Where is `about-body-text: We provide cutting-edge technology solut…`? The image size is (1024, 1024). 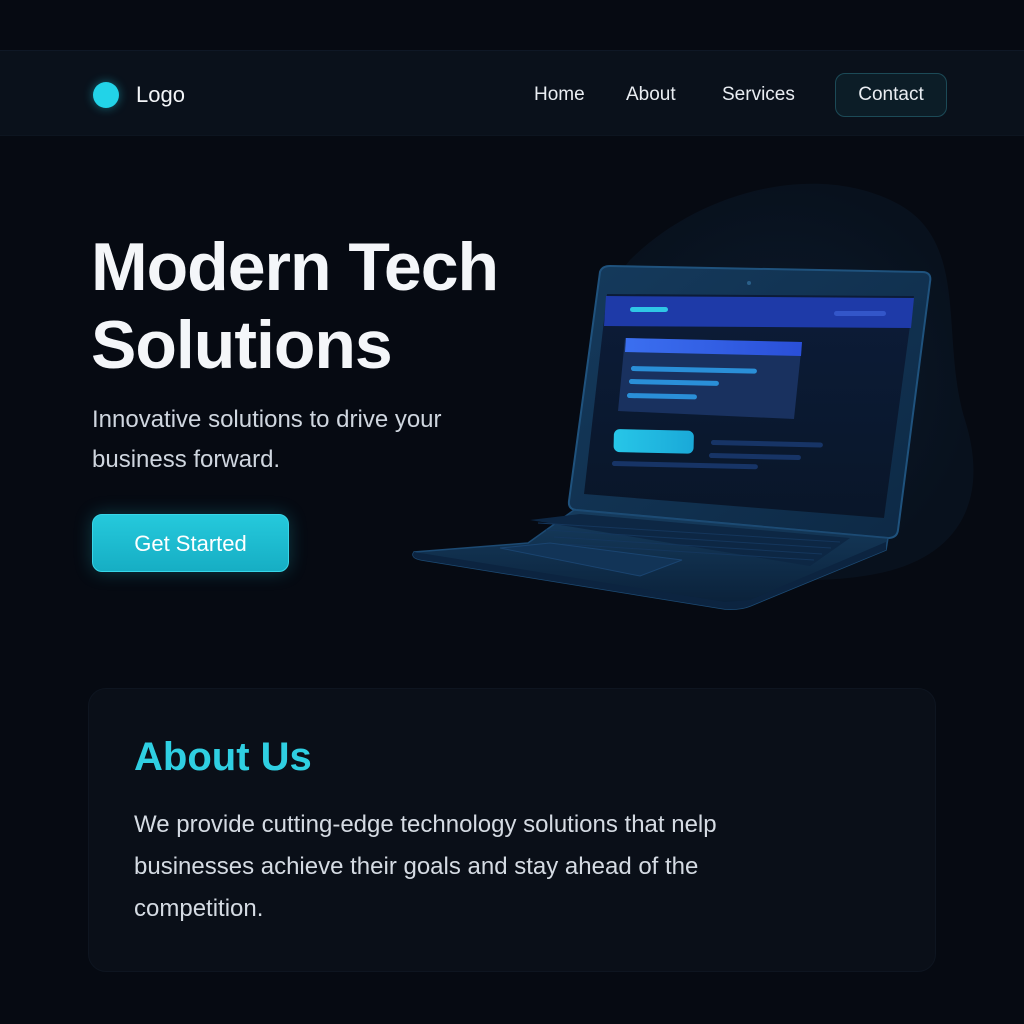 about-body-text: We provide cutting-edge technology solut… is located at coordinates (425, 866).